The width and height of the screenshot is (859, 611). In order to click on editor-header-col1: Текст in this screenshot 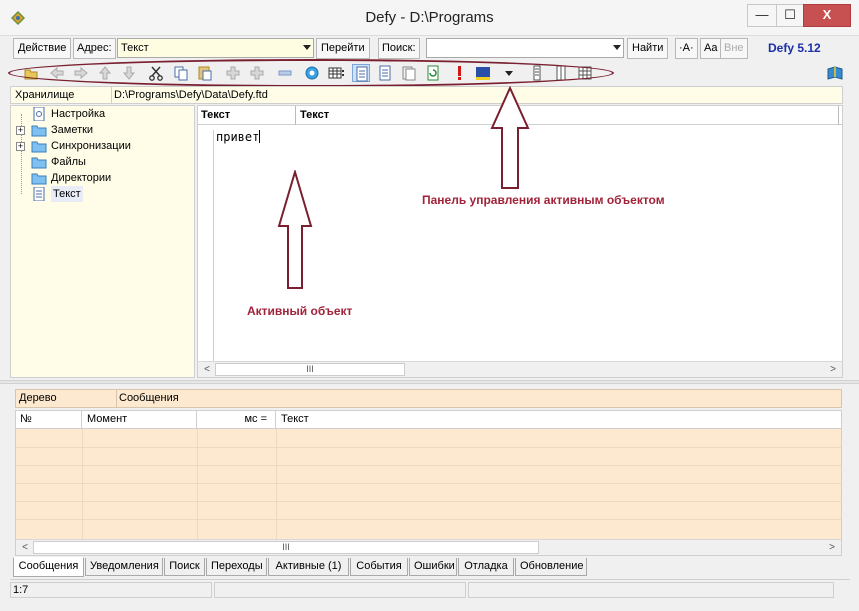, I will do `click(247, 115)`.